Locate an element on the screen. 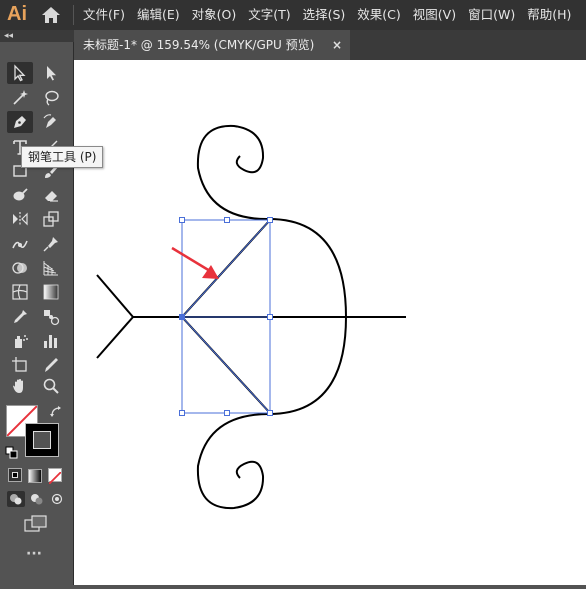 The image size is (586, 589). zoom-tool-icon is located at coordinates (51, 386).